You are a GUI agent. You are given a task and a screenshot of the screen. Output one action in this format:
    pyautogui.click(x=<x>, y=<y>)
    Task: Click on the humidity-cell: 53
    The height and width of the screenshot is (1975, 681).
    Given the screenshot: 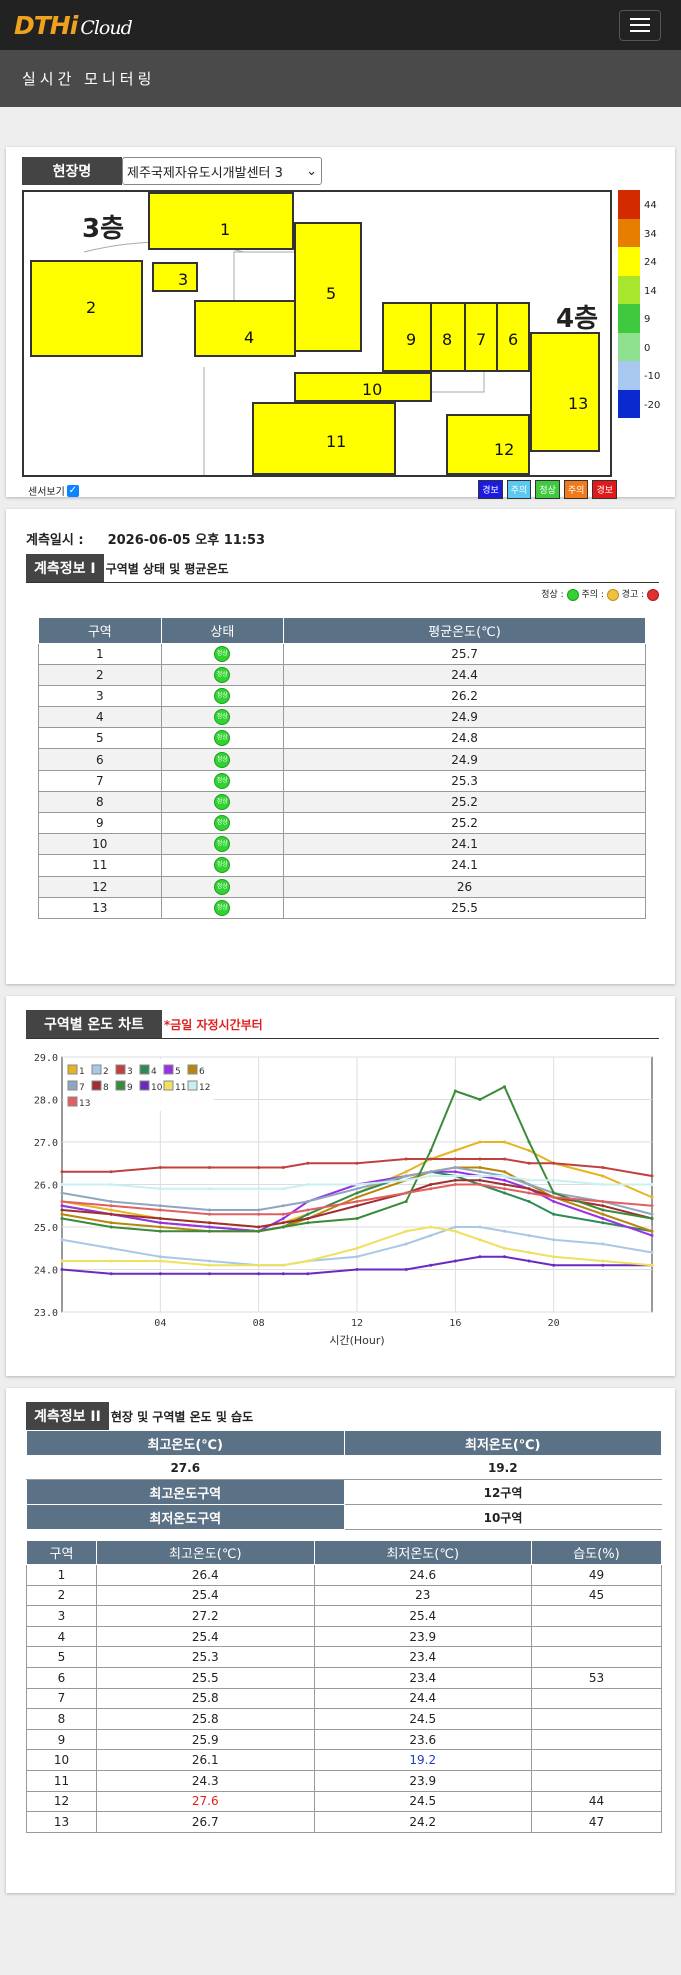 What is the action you would take?
    pyautogui.click(x=596, y=1677)
    